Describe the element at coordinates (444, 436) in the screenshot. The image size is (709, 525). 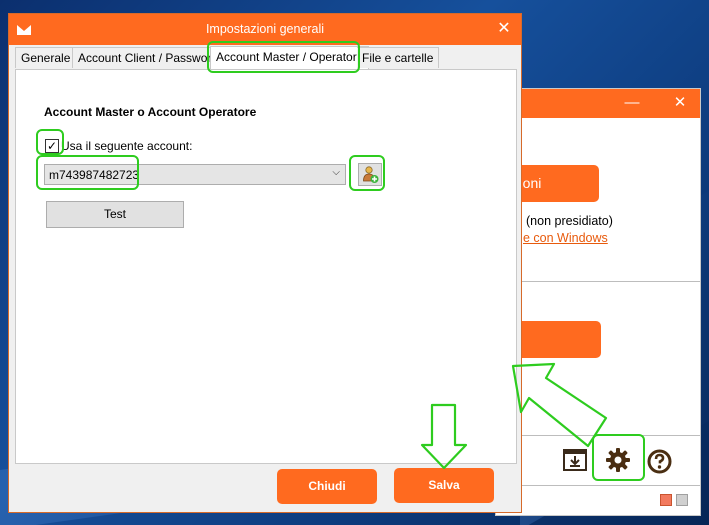
I see `down-arrow-icon` at that location.